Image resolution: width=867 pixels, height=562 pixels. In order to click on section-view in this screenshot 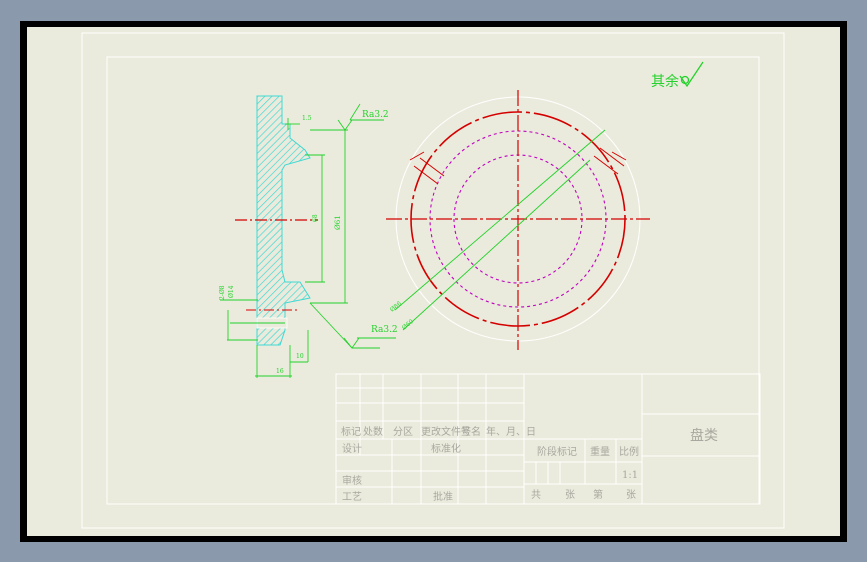, I will do `click(308, 236)`.